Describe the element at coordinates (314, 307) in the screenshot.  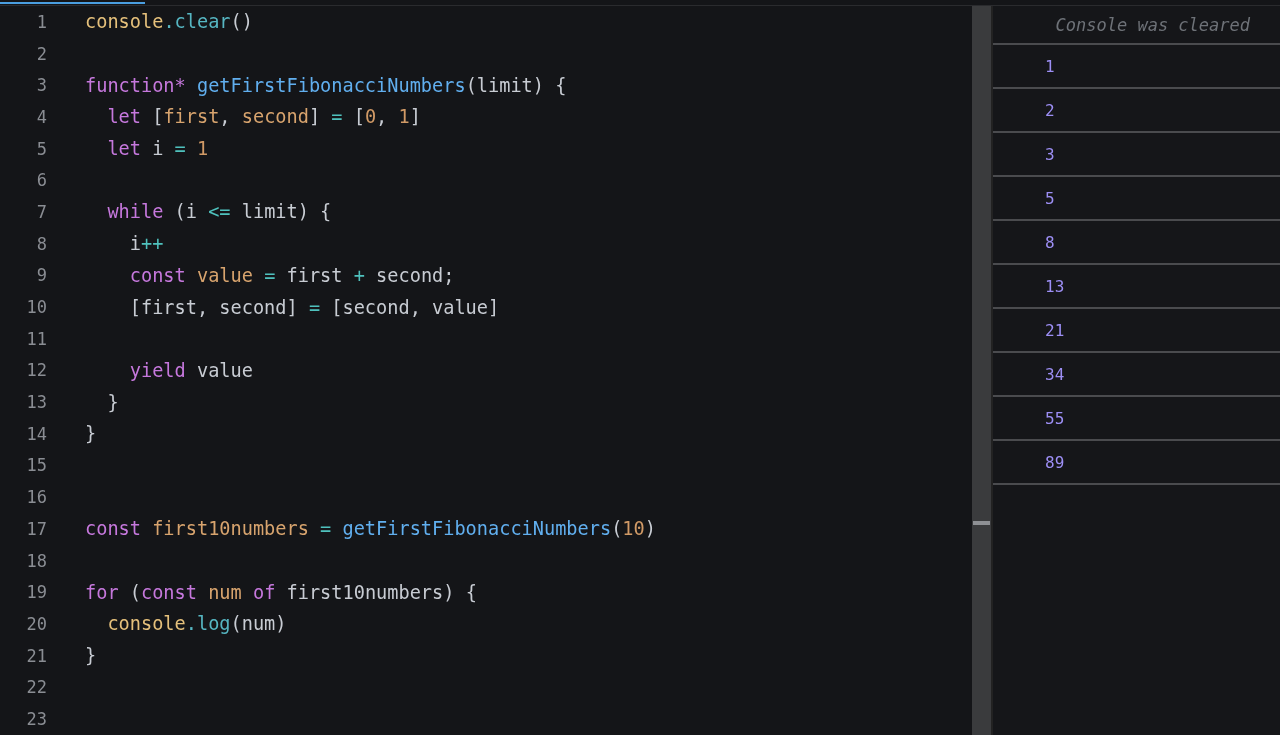
I see `code-line: [first, second] = [second, value]` at that location.